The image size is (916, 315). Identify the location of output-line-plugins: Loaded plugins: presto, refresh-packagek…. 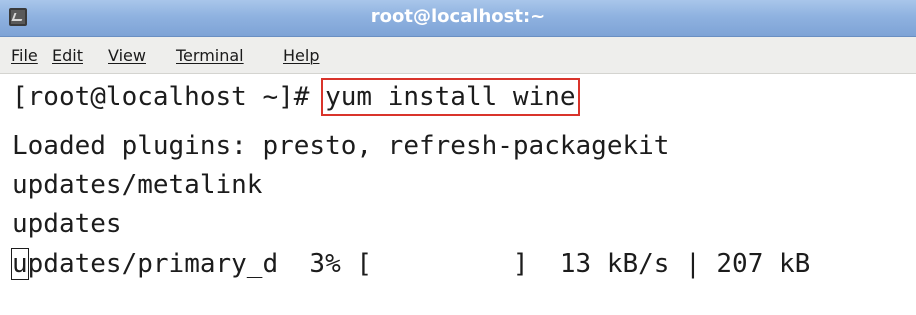
(341, 146).